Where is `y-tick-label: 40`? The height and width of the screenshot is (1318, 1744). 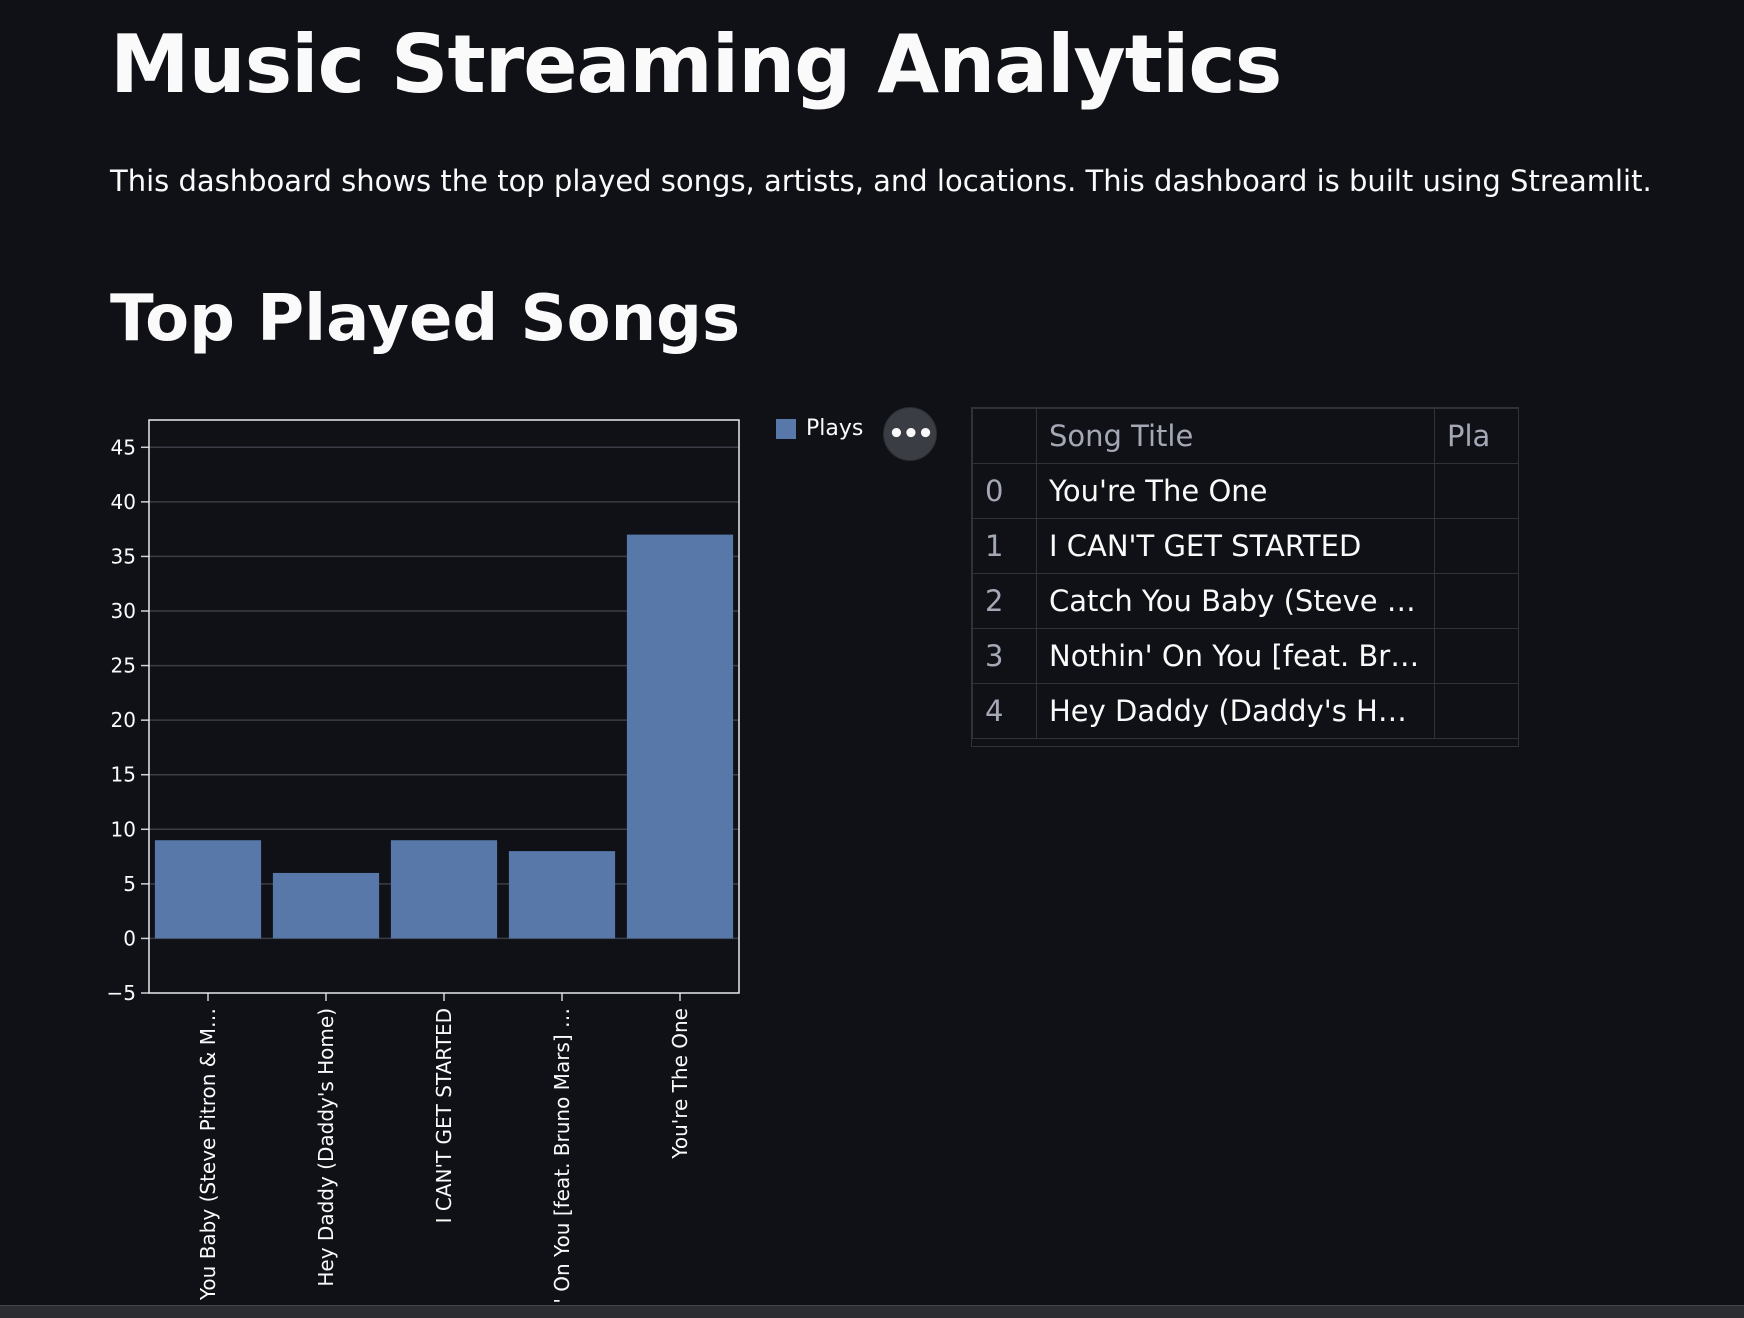 y-tick-label: 40 is located at coordinates (123, 502).